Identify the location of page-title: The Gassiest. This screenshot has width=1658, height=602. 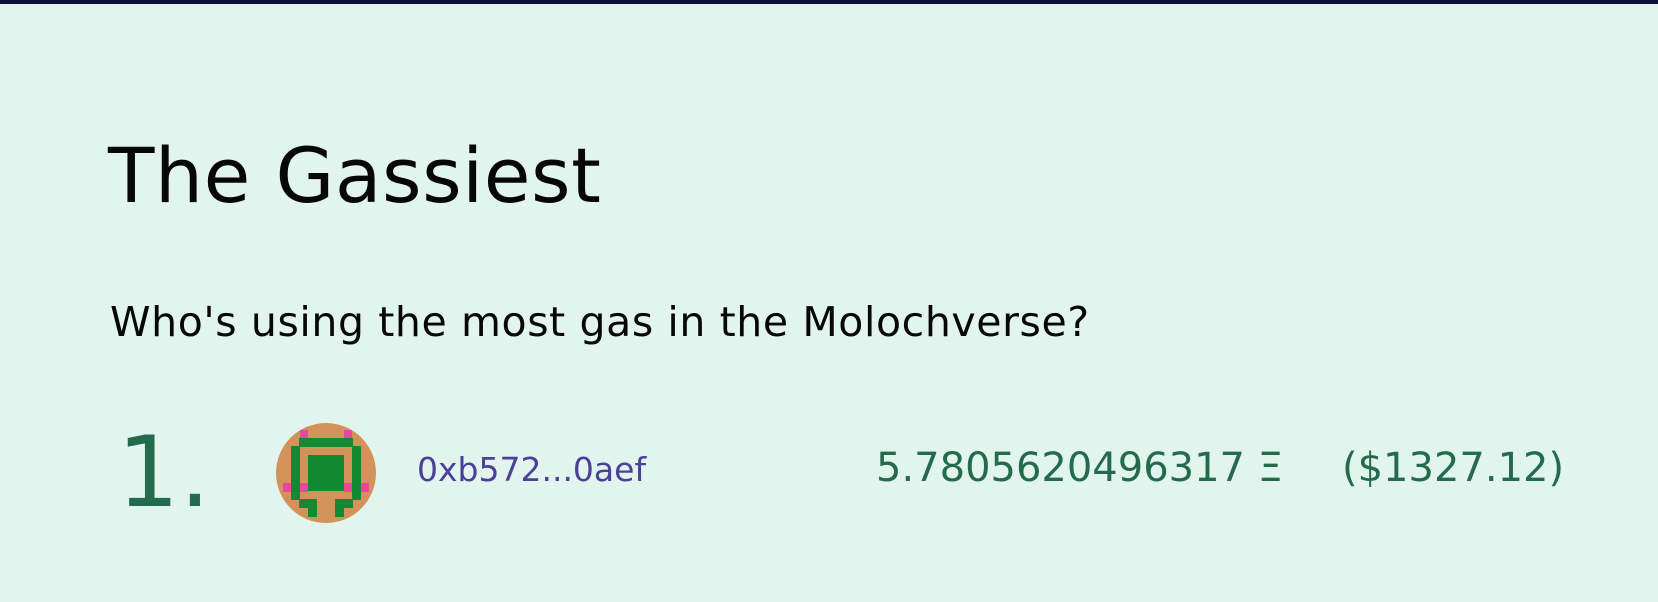
(355, 175).